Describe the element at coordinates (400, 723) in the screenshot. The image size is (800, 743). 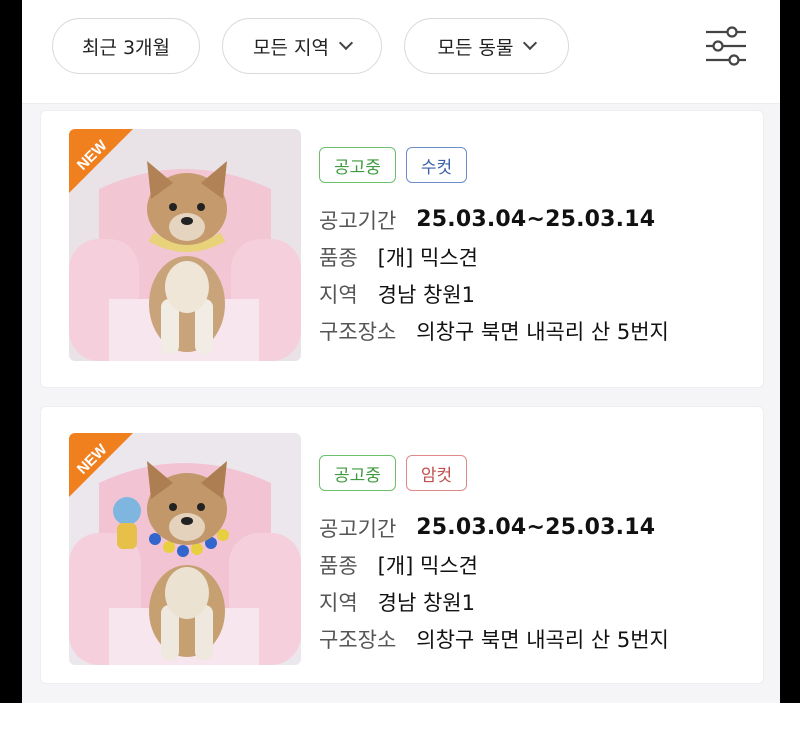
I see `bottom-blank` at that location.